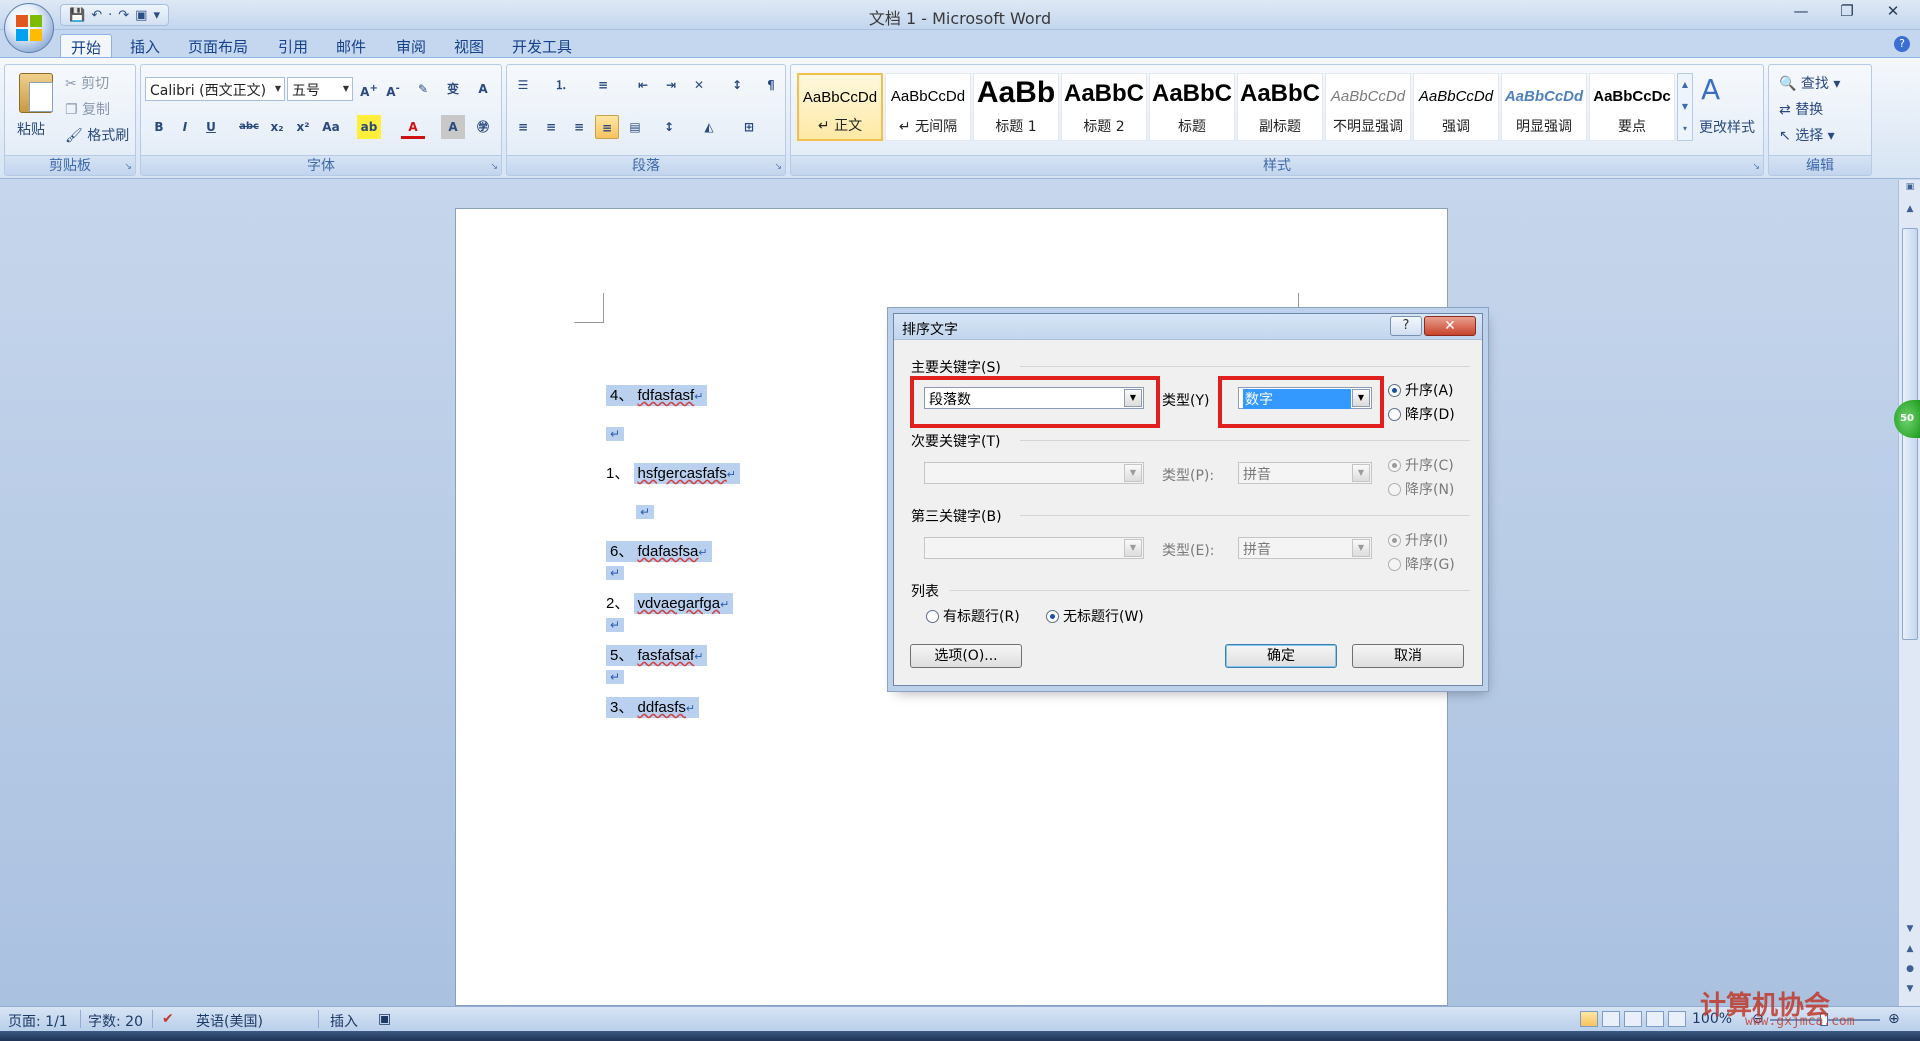 The height and width of the screenshot is (1041, 1920). I want to click on language-indicator: 英语(美国), so click(229, 1021).